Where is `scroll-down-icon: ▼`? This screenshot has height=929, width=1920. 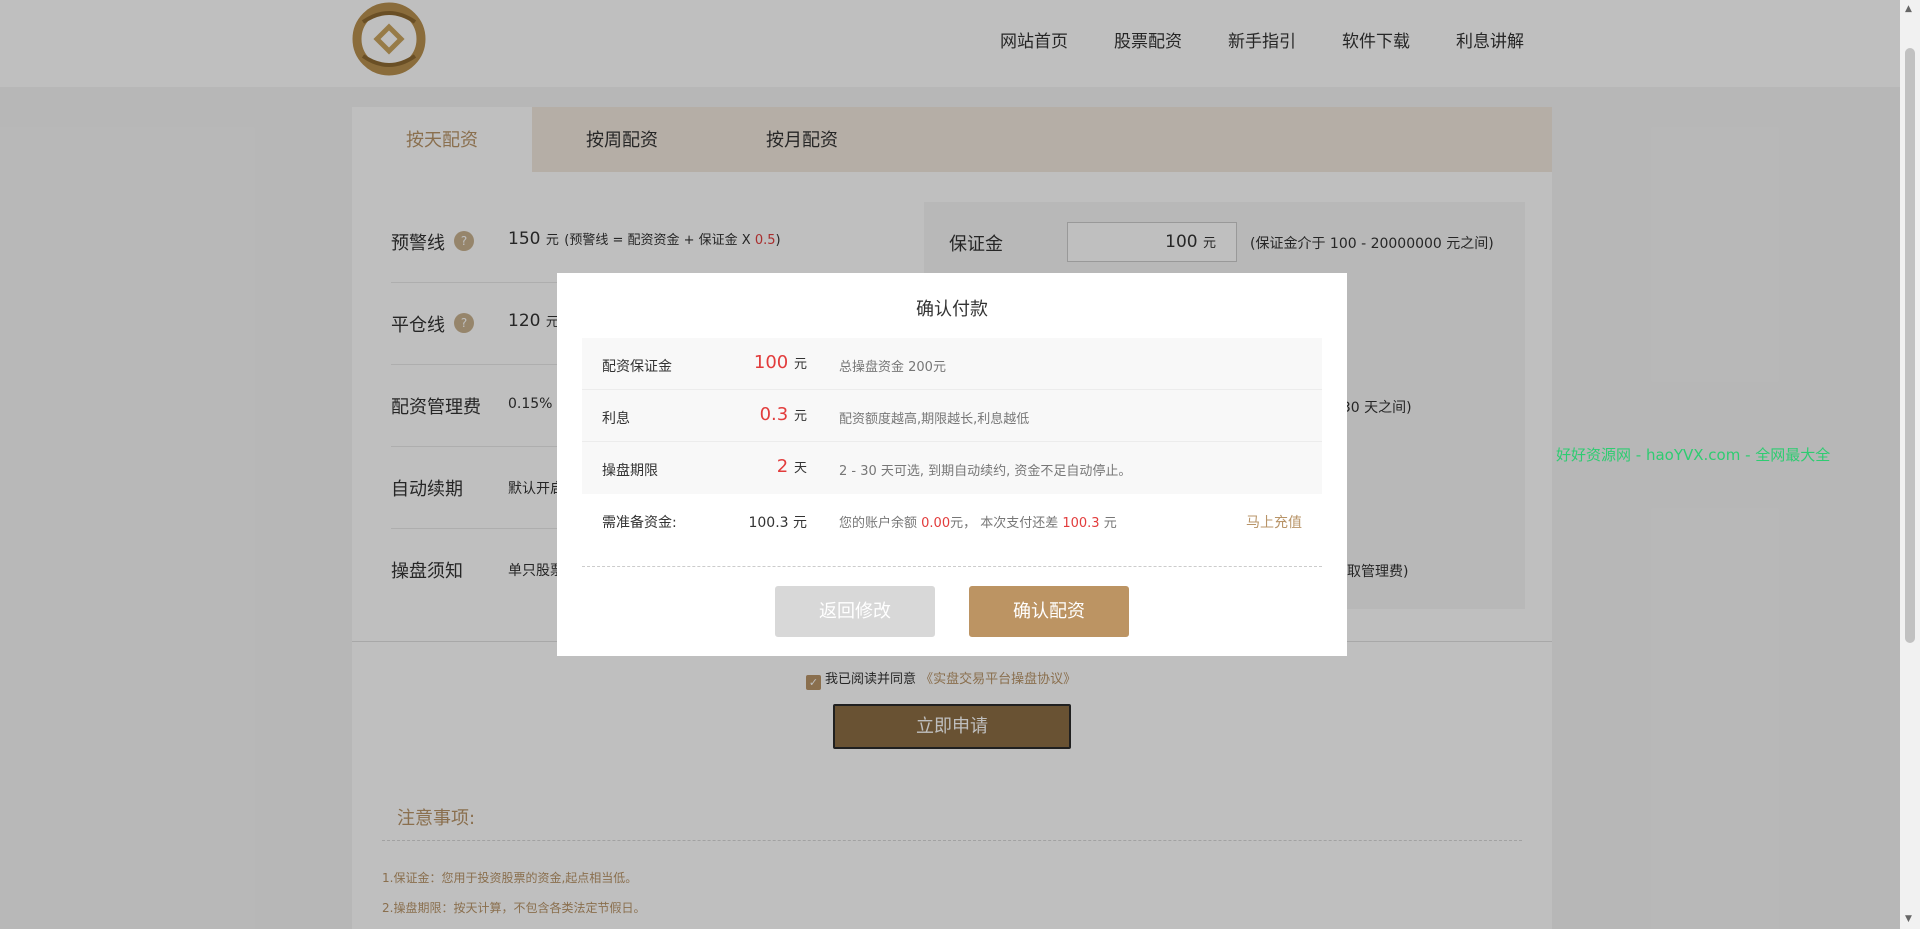 scroll-down-icon: ▼ is located at coordinates (1908, 919).